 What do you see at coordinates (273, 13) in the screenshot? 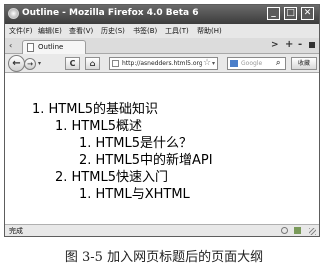
I see `minimize-button: _` at bounding box center [273, 13].